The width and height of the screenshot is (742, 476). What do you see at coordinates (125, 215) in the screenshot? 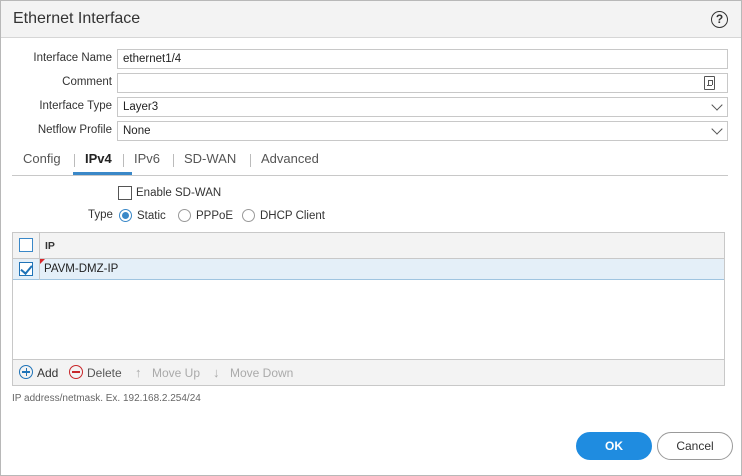
I see `type-static-radio` at bounding box center [125, 215].